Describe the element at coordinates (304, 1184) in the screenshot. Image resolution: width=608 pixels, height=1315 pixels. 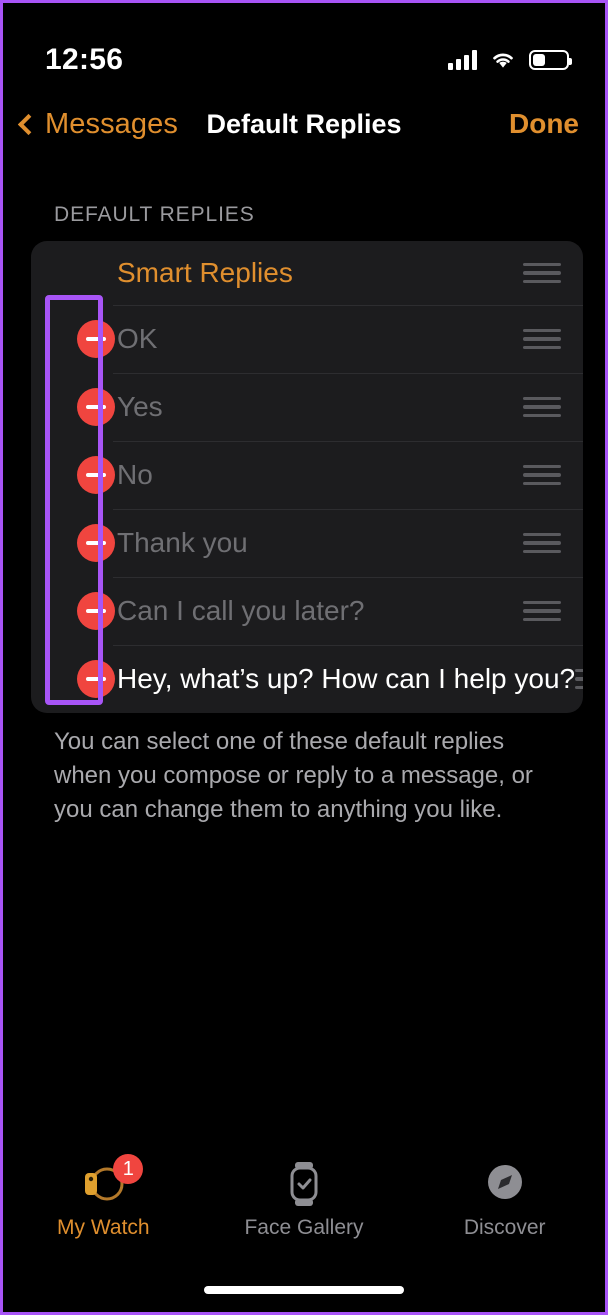
I see `watch-face-icon` at that location.